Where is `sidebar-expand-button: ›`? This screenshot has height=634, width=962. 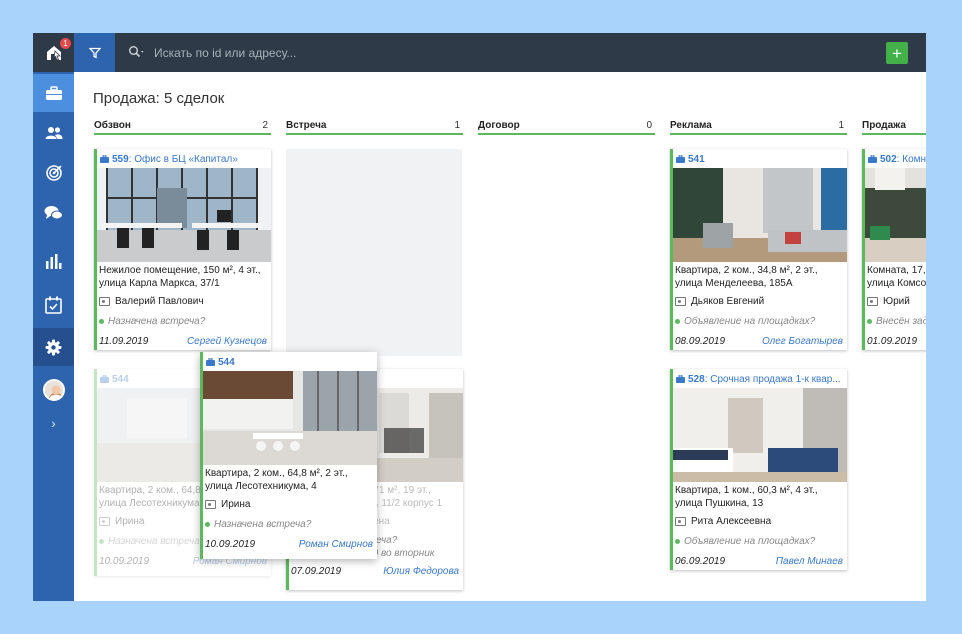 sidebar-expand-button: › is located at coordinates (53, 423).